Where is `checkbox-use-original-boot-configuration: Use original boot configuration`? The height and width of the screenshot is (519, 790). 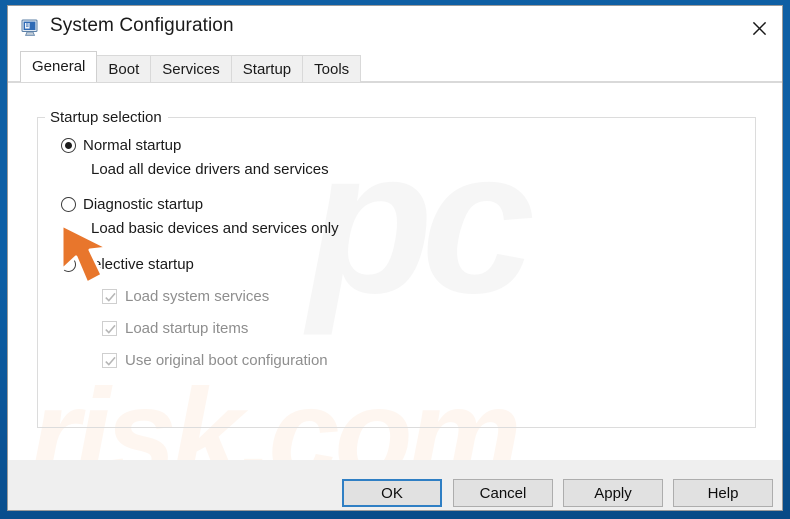
checkbox-use-original-boot-configuration: Use original boot configuration is located at coordinates (215, 360).